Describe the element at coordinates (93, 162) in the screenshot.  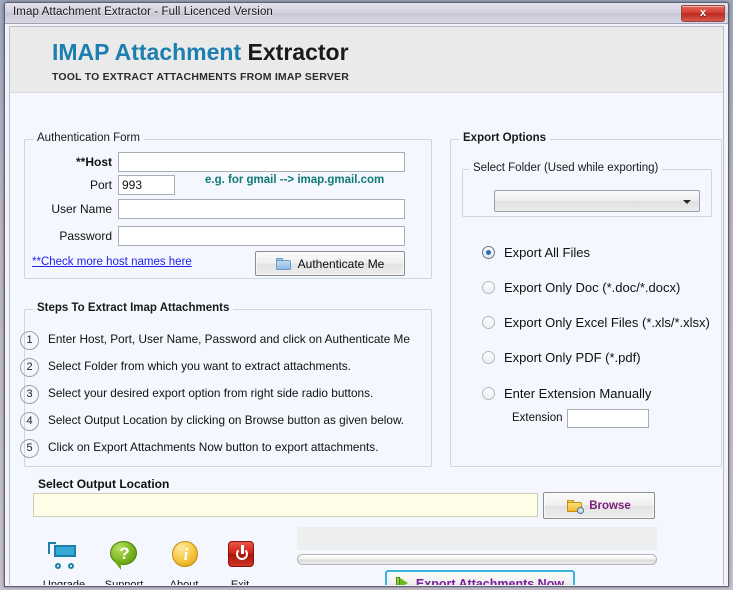
I see `host-label: **Host` at that location.